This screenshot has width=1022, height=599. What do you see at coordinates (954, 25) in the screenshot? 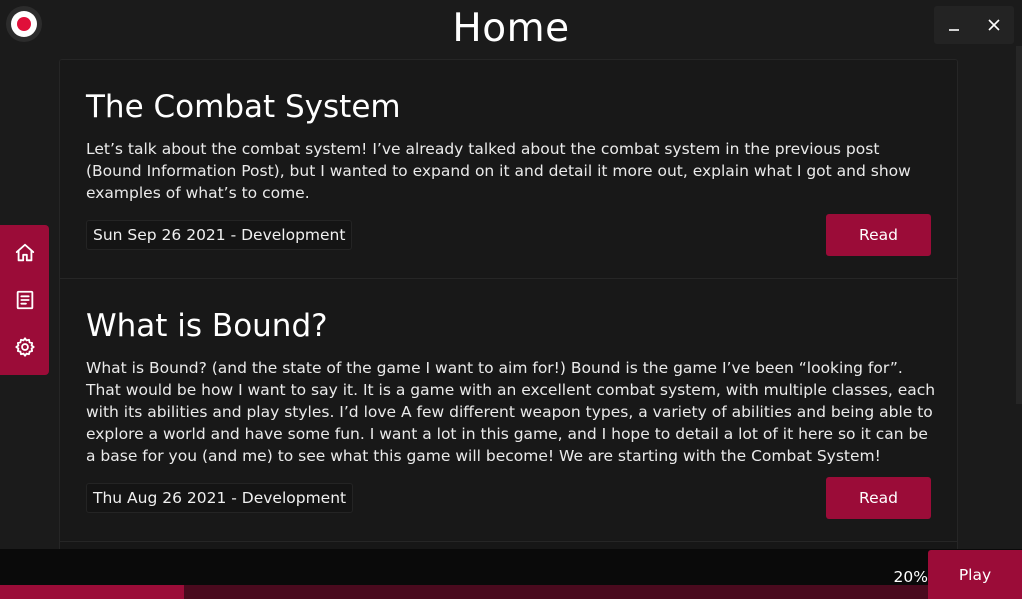
I see `minimize-button` at bounding box center [954, 25].